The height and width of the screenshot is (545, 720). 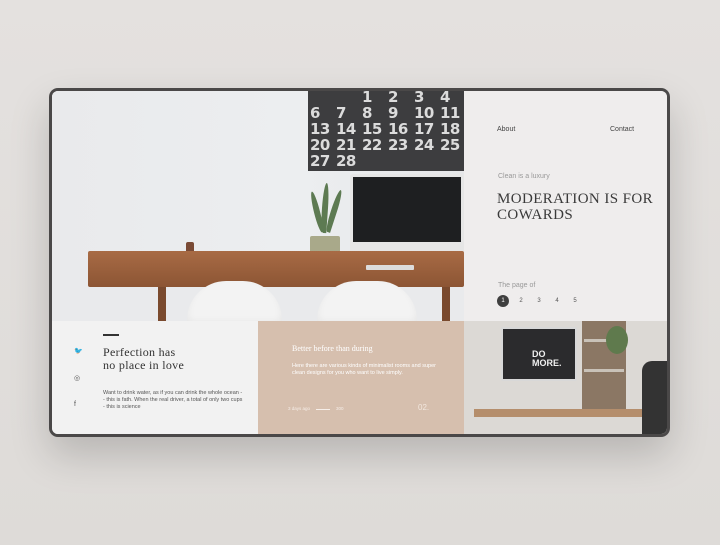 What do you see at coordinates (575, 207) in the screenshot?
I see `headline: MODERATION IS FOR COWARDS` at bounding box center [575, 207].